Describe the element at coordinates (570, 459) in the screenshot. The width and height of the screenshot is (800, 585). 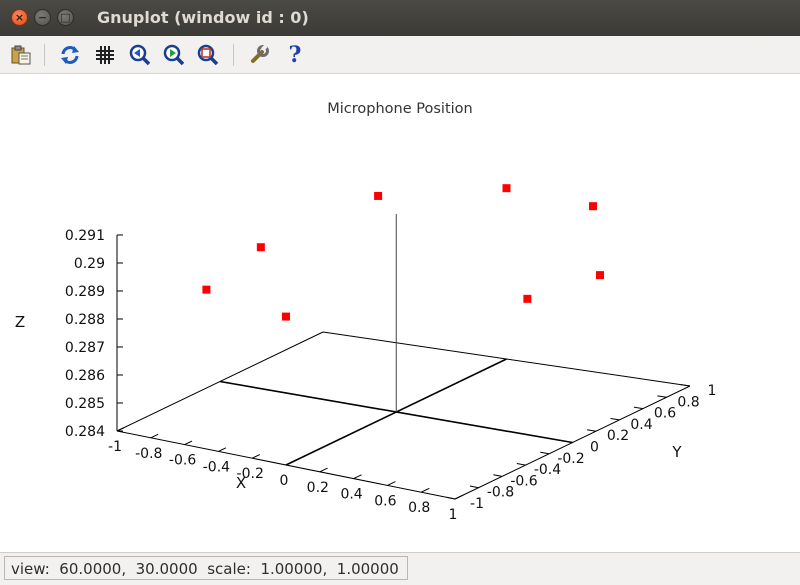
I see `y-tick-label: -0.2` at that location.